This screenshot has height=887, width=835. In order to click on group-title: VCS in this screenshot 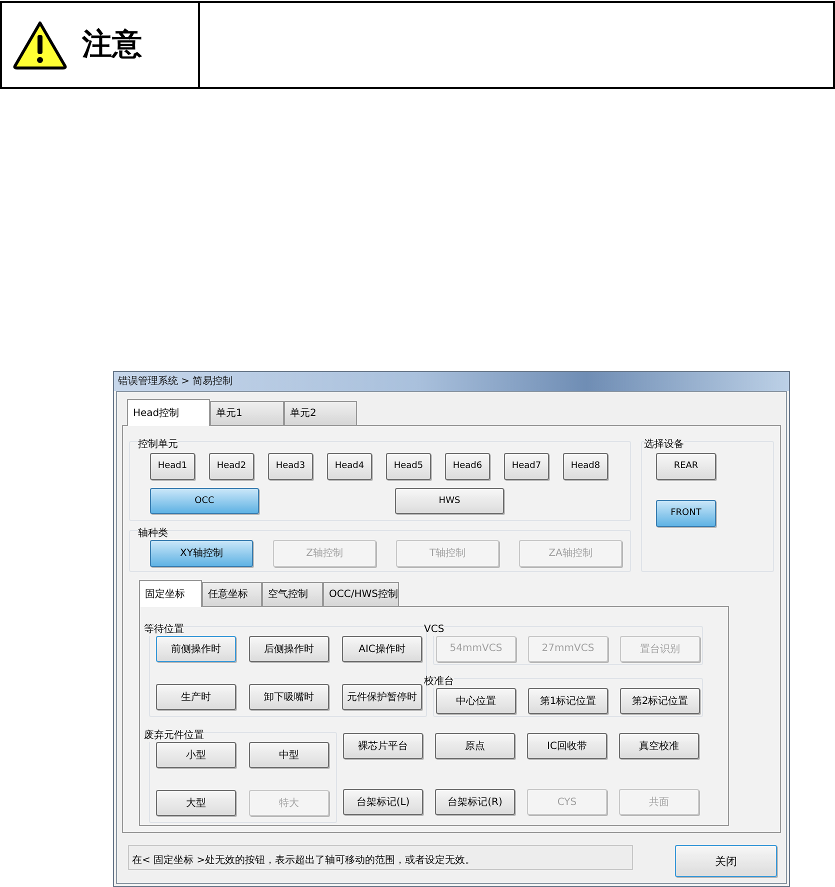, I will do `click(434, 629)`.